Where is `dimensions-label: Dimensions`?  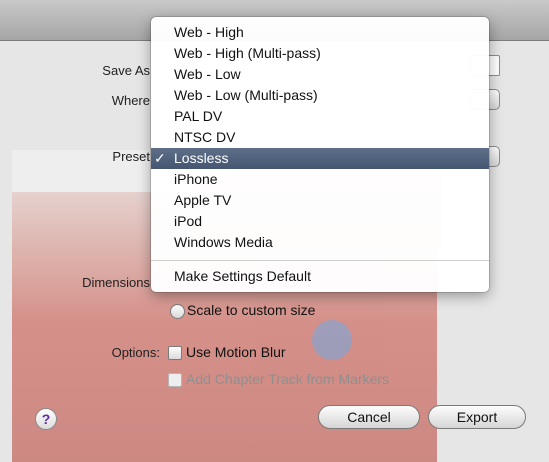
dimensions-label: Dimensions is located at coordinates (116, 282).